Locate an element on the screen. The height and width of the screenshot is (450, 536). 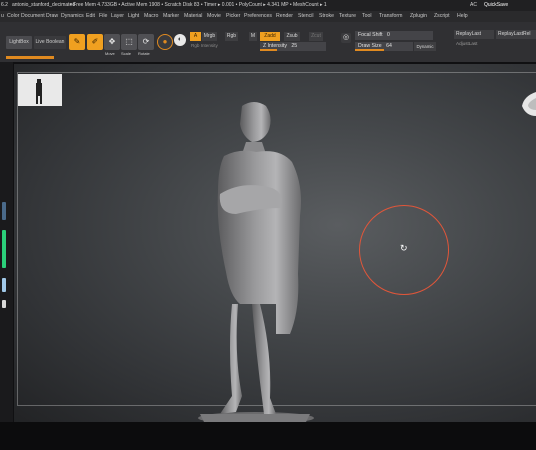
menu-marker: Marker is located at coordinates (171, 16).